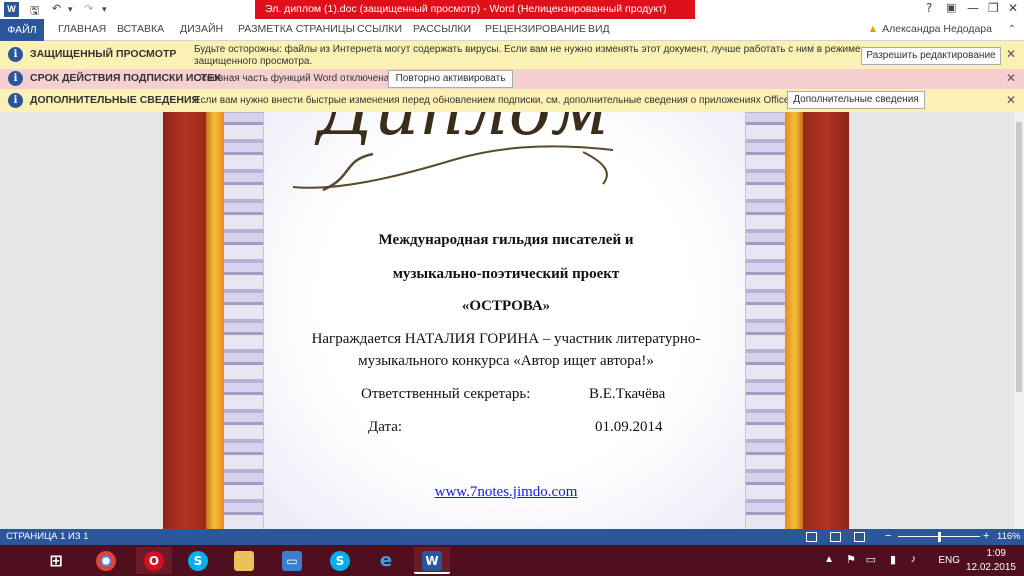 This screenshot has width=1024, height=576. What do you see at coordinates (826, 320) in the screenshot?
I see `red-border-right` at bounding box center [826, 320].